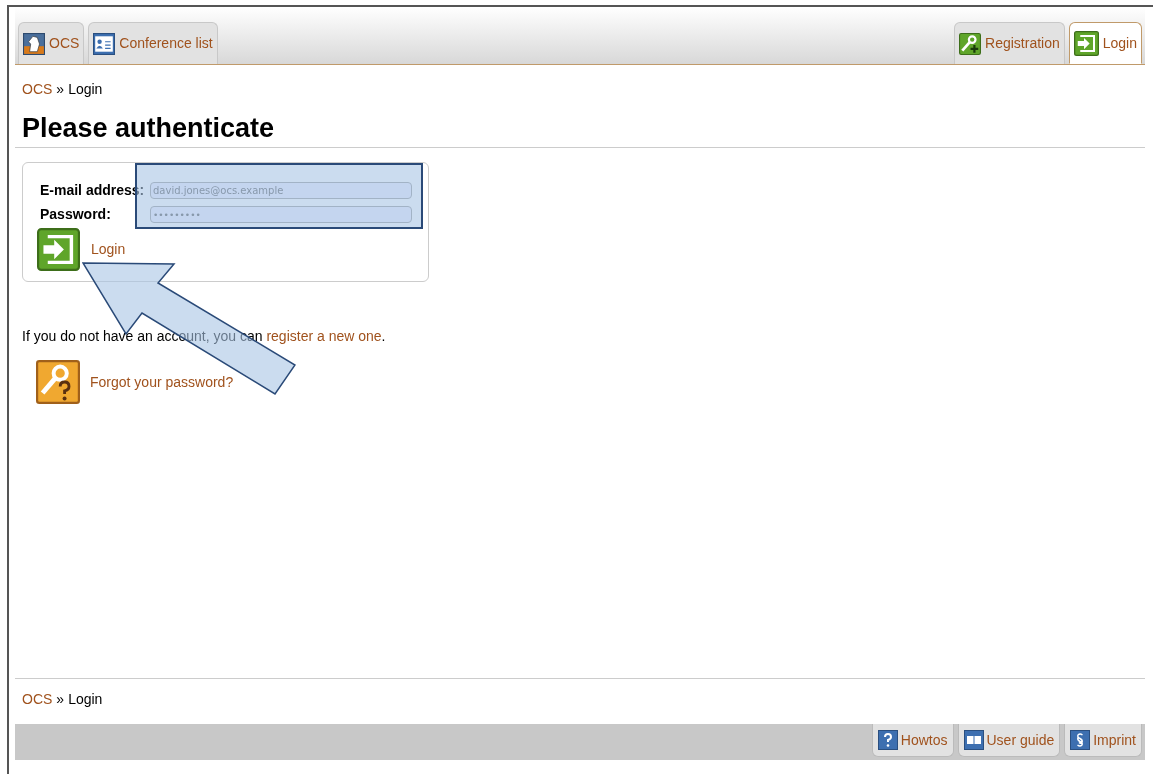 The width and height of the screenshot is (1153, 774). What do you see at coordinates (973, 740) in the screenshot?
I see `open-book-icon` at bounding box center [973, 740].